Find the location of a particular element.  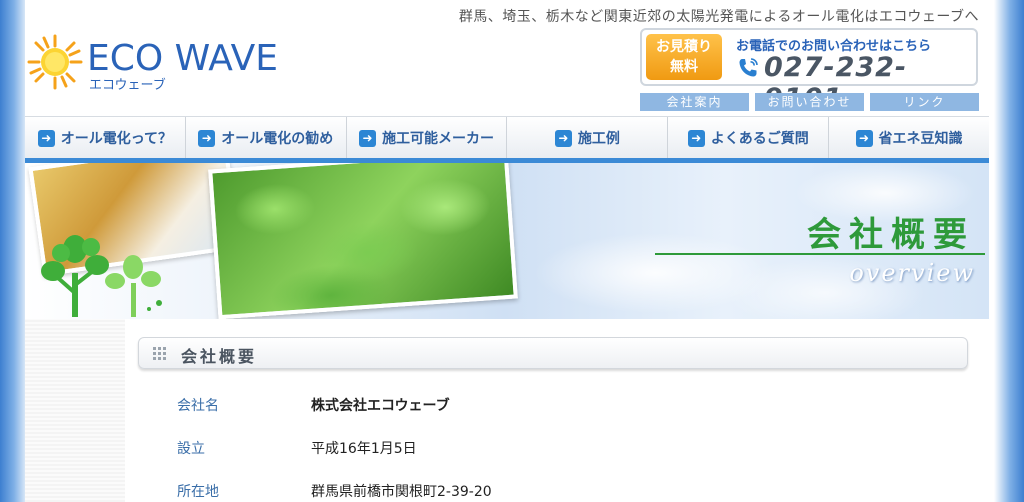

info-row-established: 設立 平成16年1月5日 is located at coordinates (567, 447).